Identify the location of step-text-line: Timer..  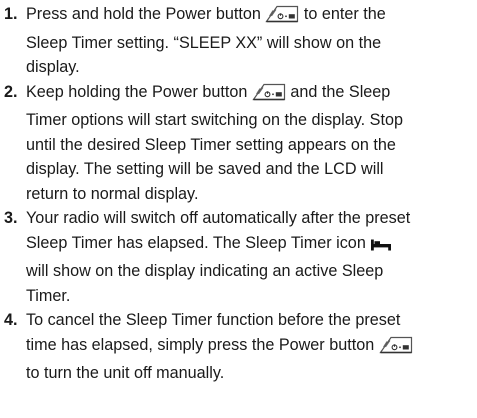
(251, 296).